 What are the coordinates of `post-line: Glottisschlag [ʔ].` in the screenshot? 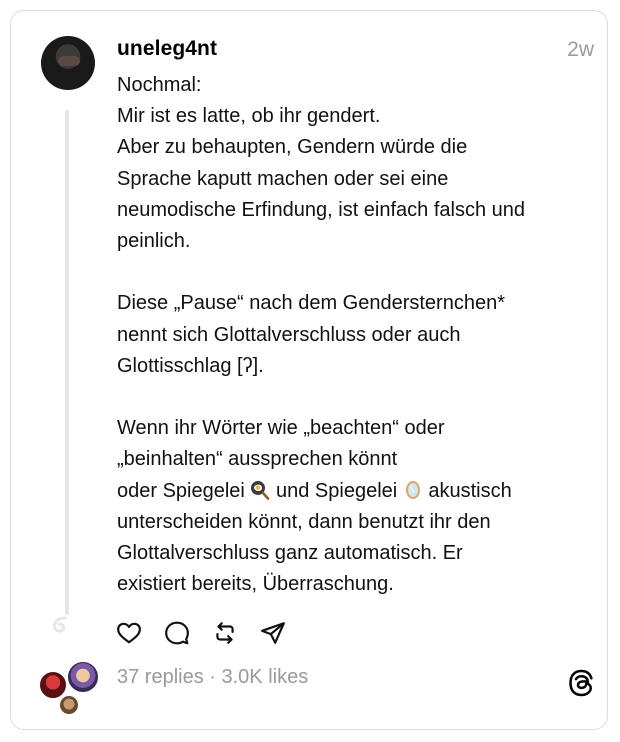 It's located at (190, 365).